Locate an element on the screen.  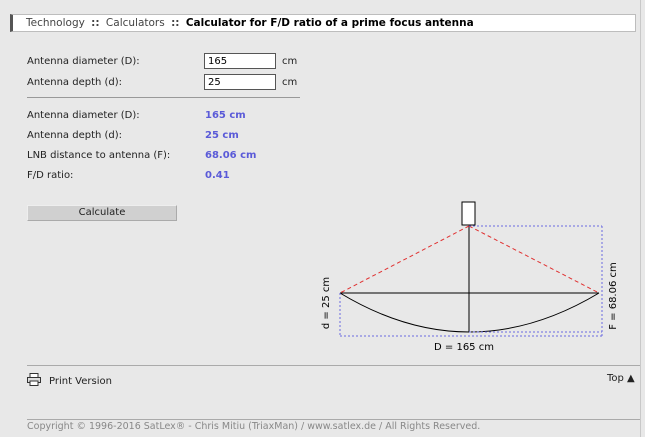
footer-divider is located at coordinates (333, 365).